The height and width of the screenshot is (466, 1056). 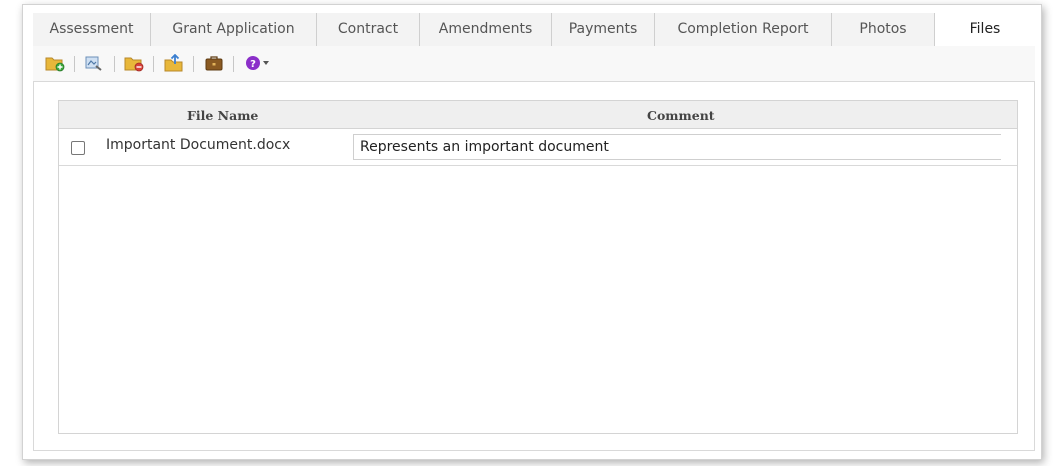 I want to click on tab-payments: Payments, so click(x=603, y=29).